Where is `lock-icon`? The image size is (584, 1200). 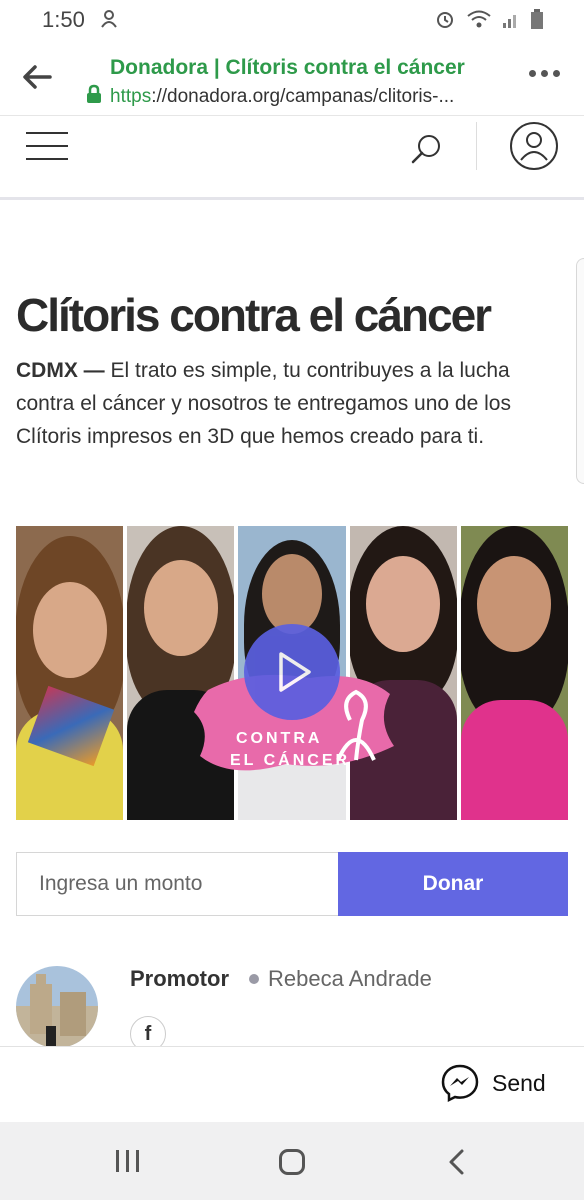 lock-icon is located at coordinates (94, 97).